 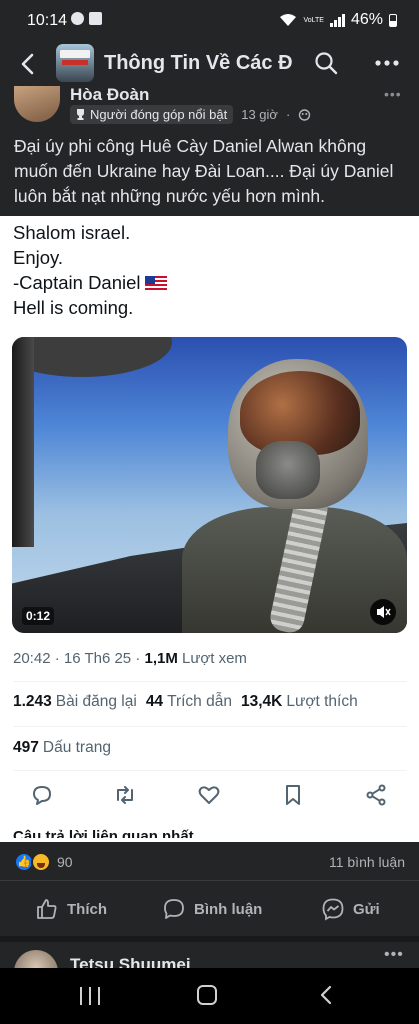 I want to click on contributor-badge: Người đóng góp nổi bật, so click(x=152, y=114).